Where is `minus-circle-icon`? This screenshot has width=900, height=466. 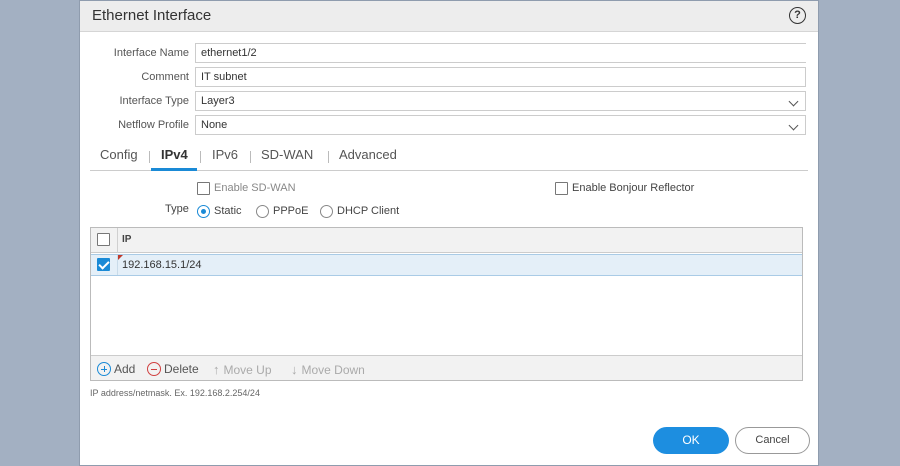 minus-circle-icon is located at coordinates (154, 369).